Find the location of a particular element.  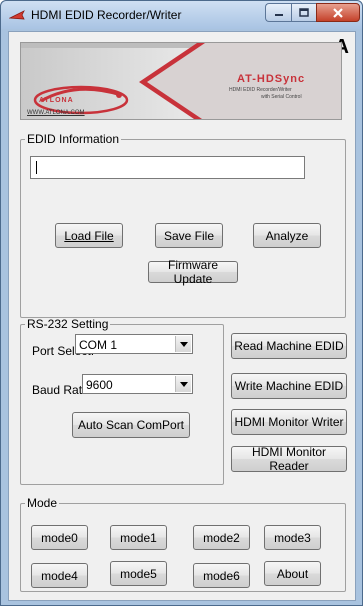

firmware-update-button: Firmware Update is located at coordinates (193, 272).